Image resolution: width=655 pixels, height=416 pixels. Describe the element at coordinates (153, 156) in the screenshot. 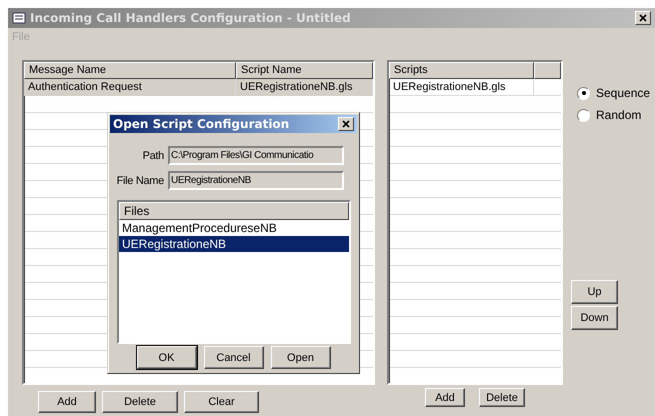

I see `field-label: Path` at that location.